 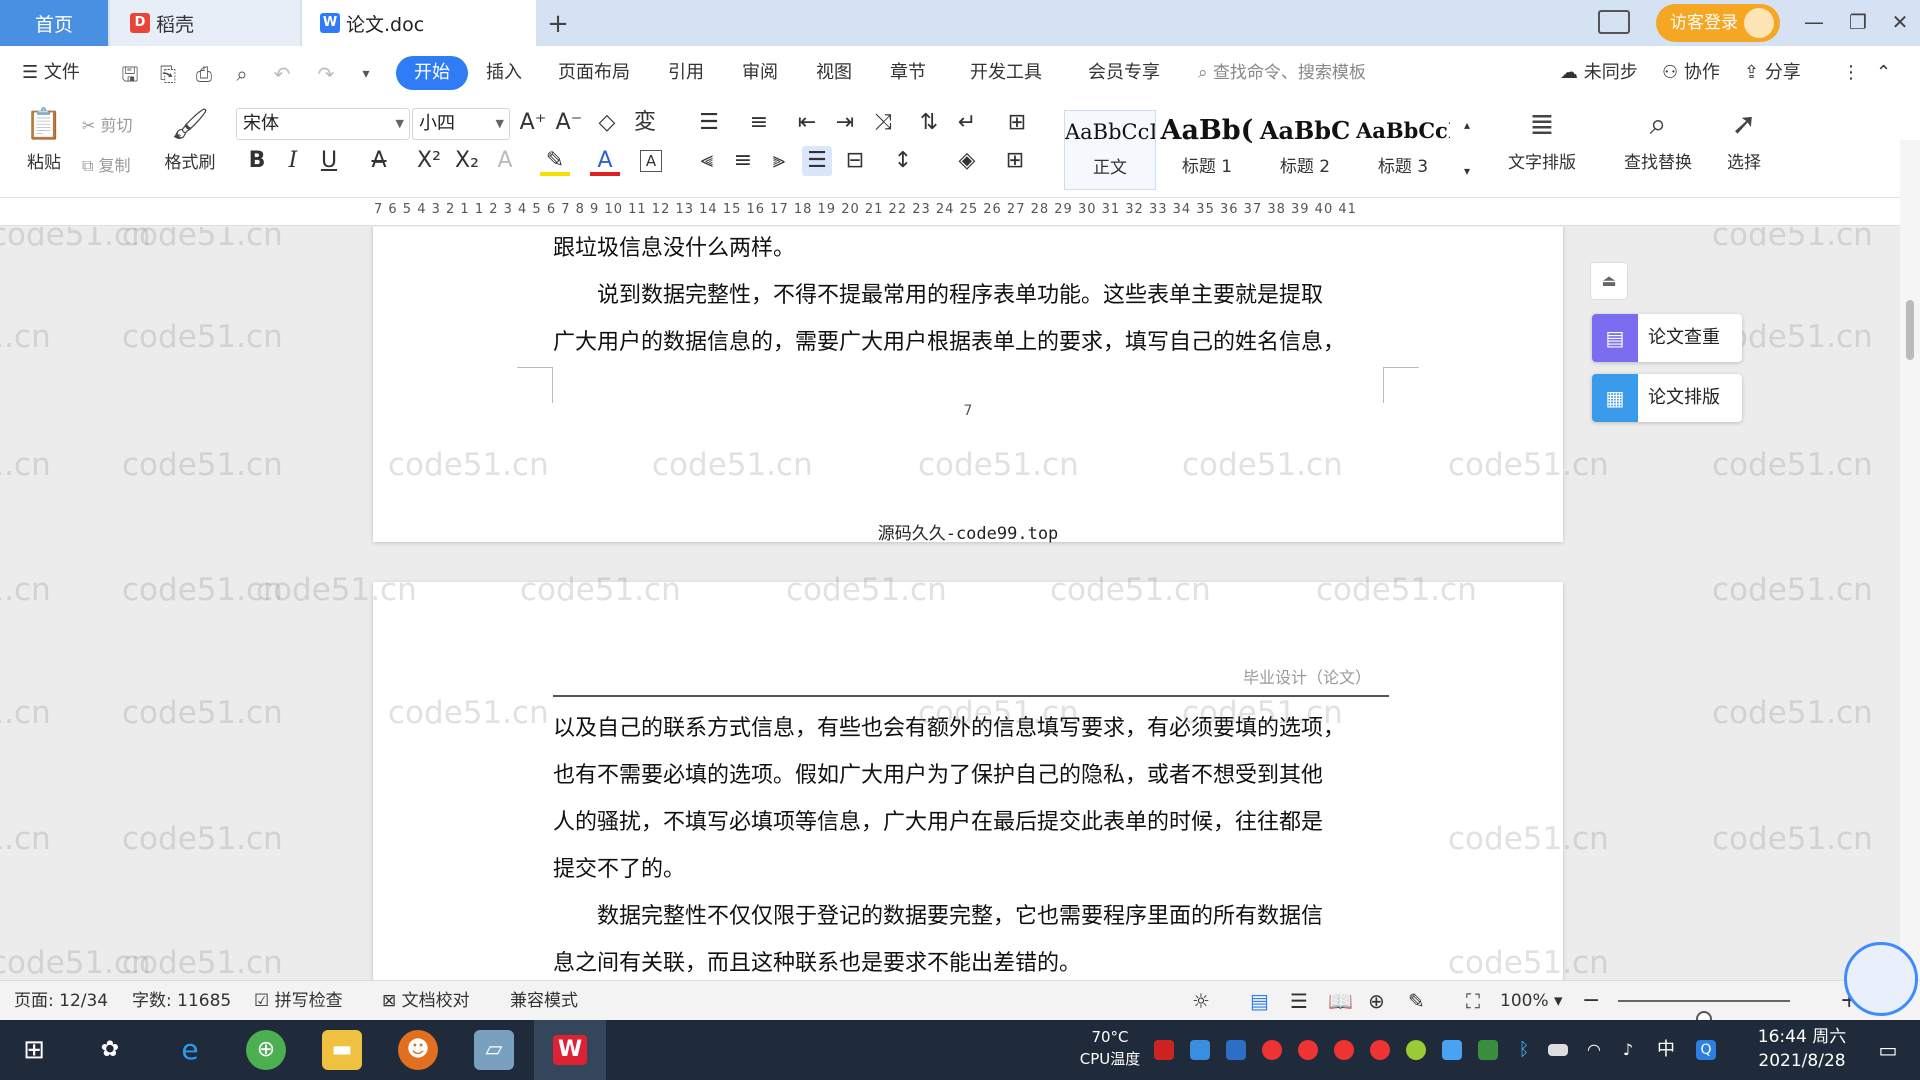 What do you see at coordinates (903, 161) in the screenshot?
I see `line-spacing-icon: ↕` at bounding box center [903, 161].